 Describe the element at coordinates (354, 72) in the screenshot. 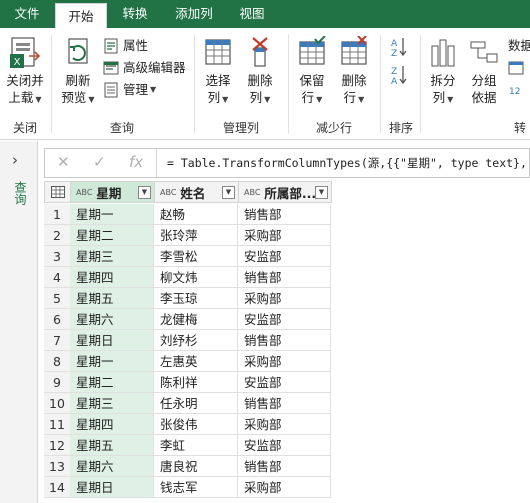

I see `remove-rows-button: 删除 行 ▼` at that location.